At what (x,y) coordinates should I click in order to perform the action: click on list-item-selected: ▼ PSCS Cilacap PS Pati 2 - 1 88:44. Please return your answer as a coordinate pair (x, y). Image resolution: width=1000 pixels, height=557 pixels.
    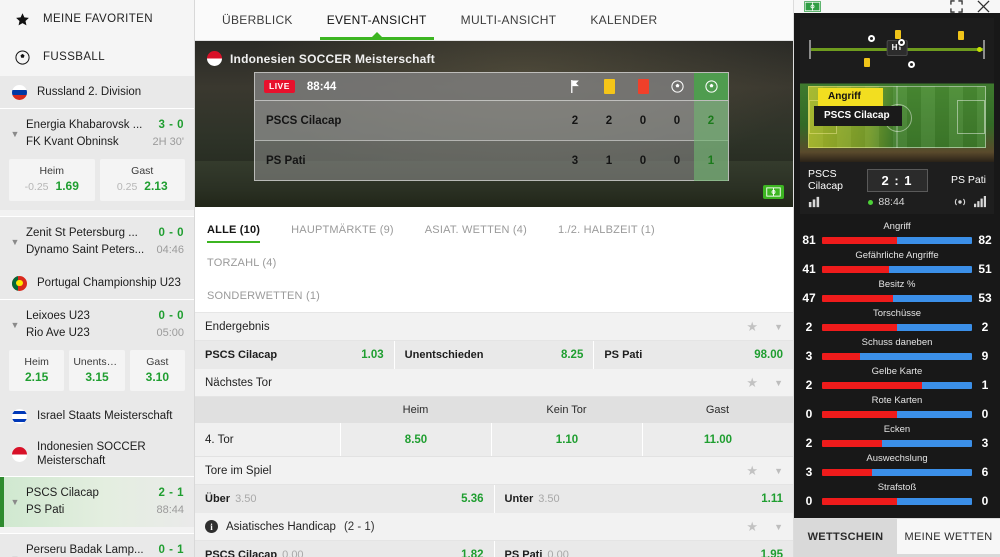
    Looking at the image, I should click on (97, 501).